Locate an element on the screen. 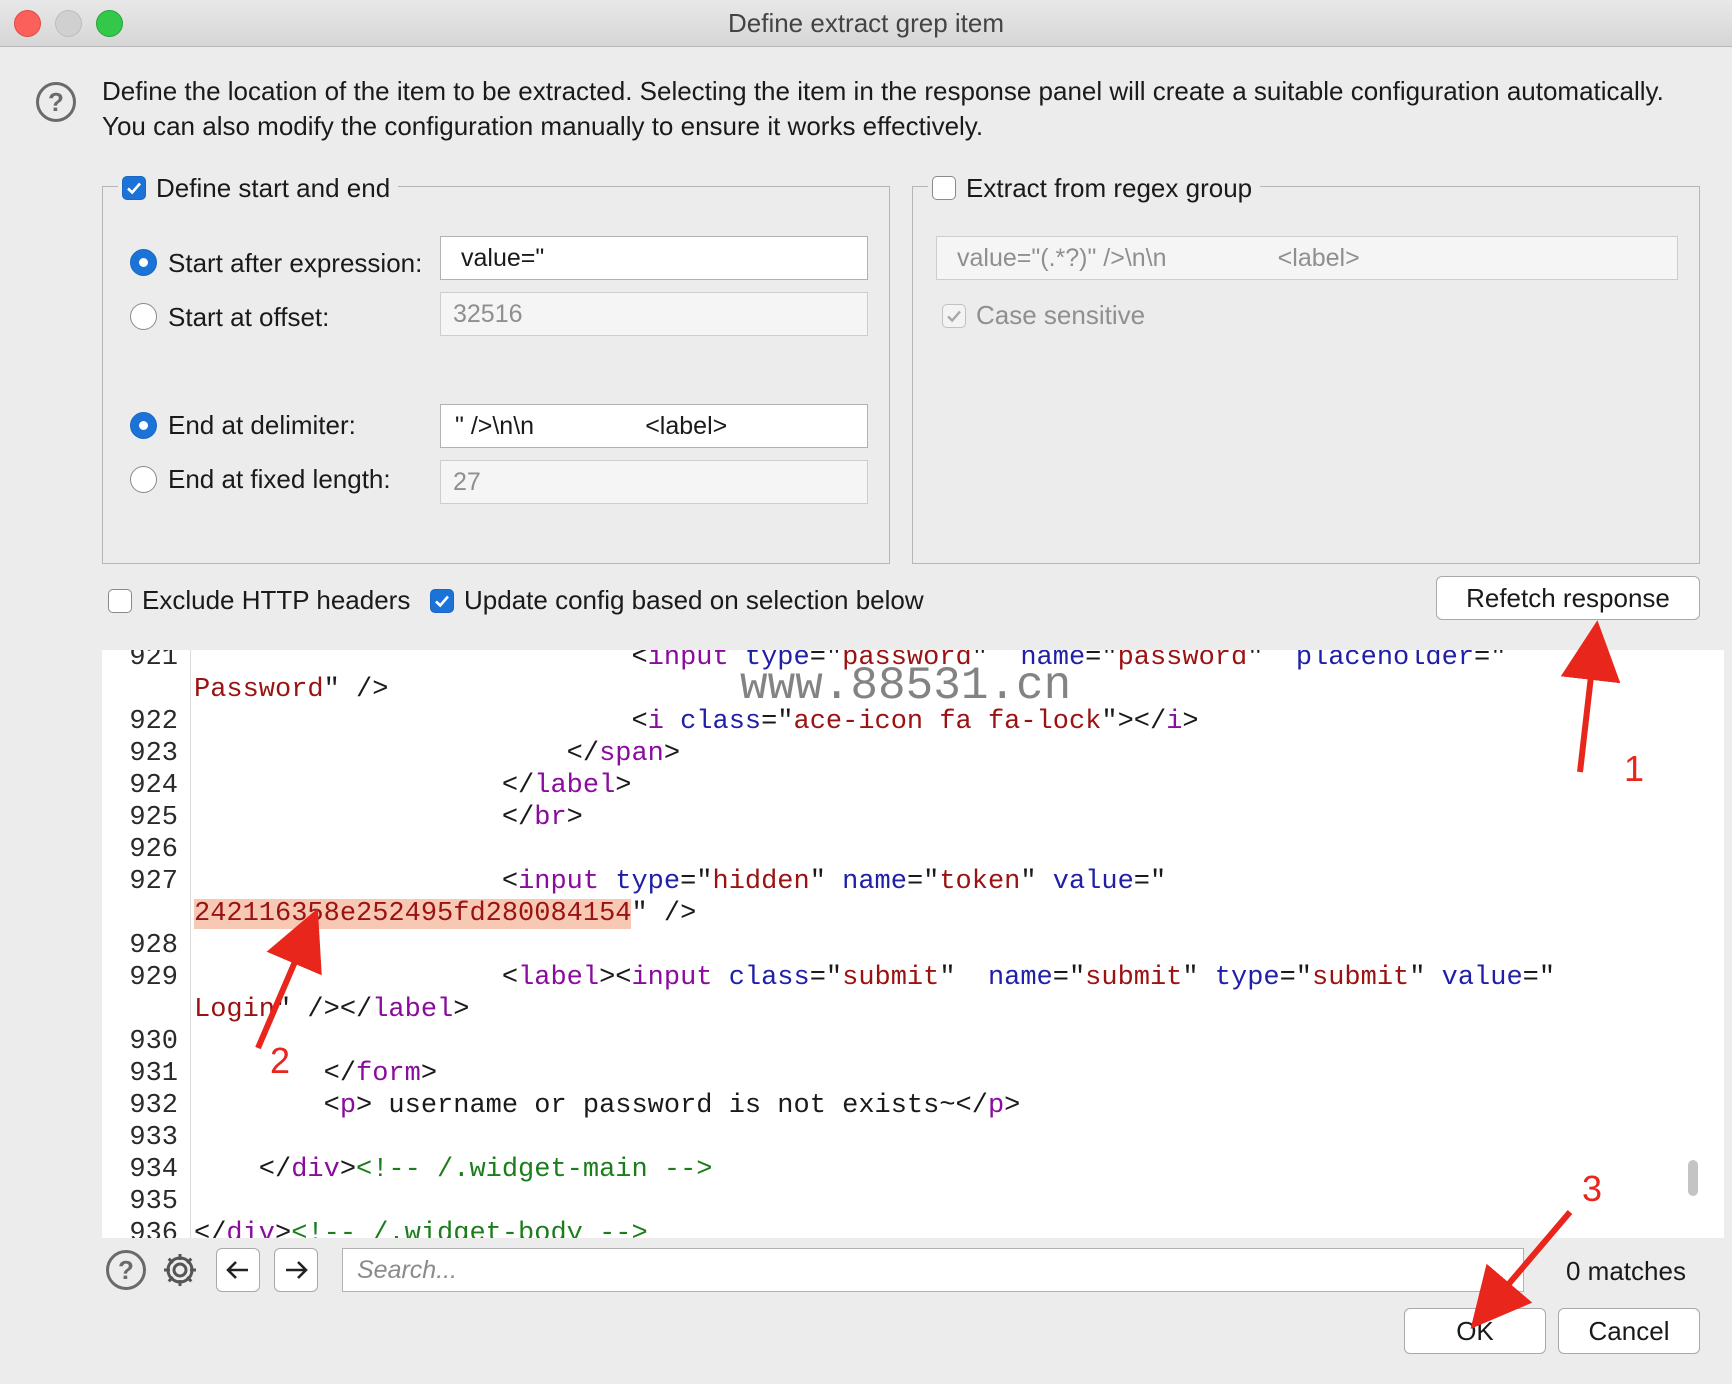 The width and height of the screenshot is (1732, 1384). code-token: i is located at coordinates (655, 722).